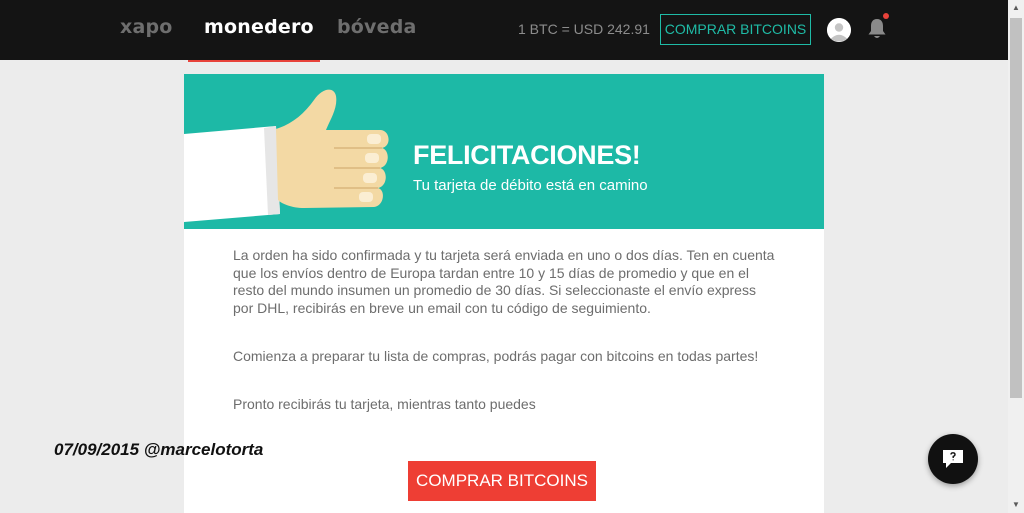 Image resolution: width=1024 pixels, height=513 pixels. Describe the element at coordinates (877, 29) in the screenshot. I see `bell-icon` at that location.